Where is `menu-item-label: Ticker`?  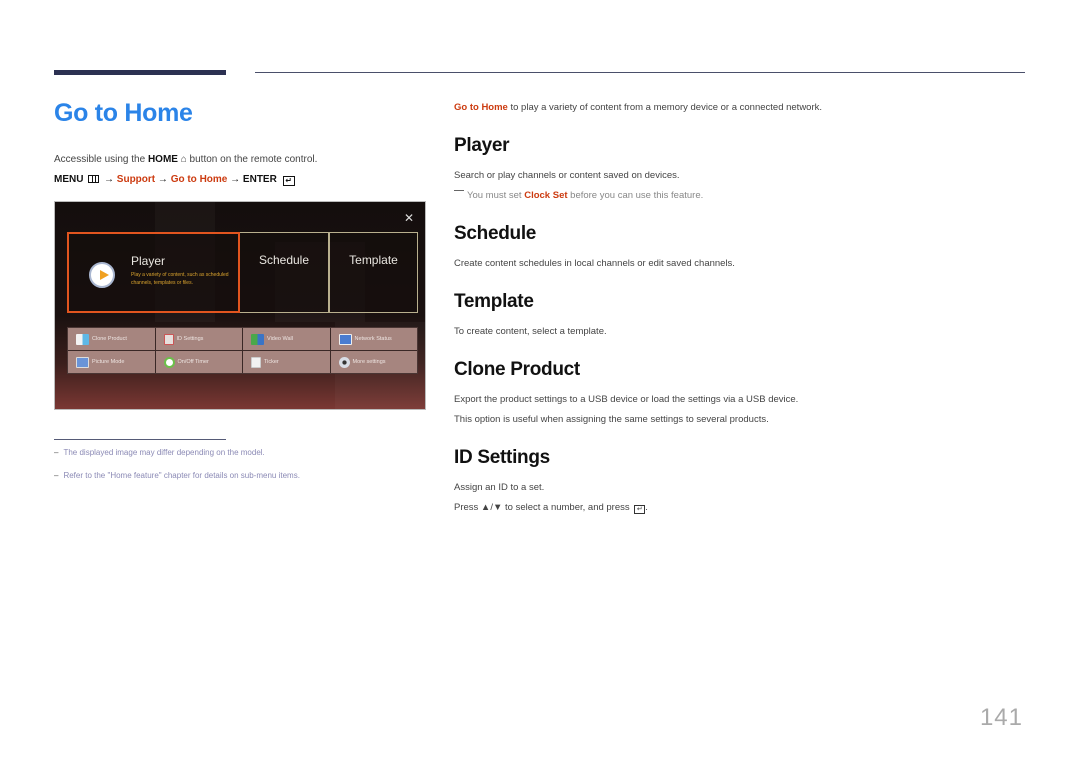
menu-item-label: Ticker is located at coordinates (271, 362).